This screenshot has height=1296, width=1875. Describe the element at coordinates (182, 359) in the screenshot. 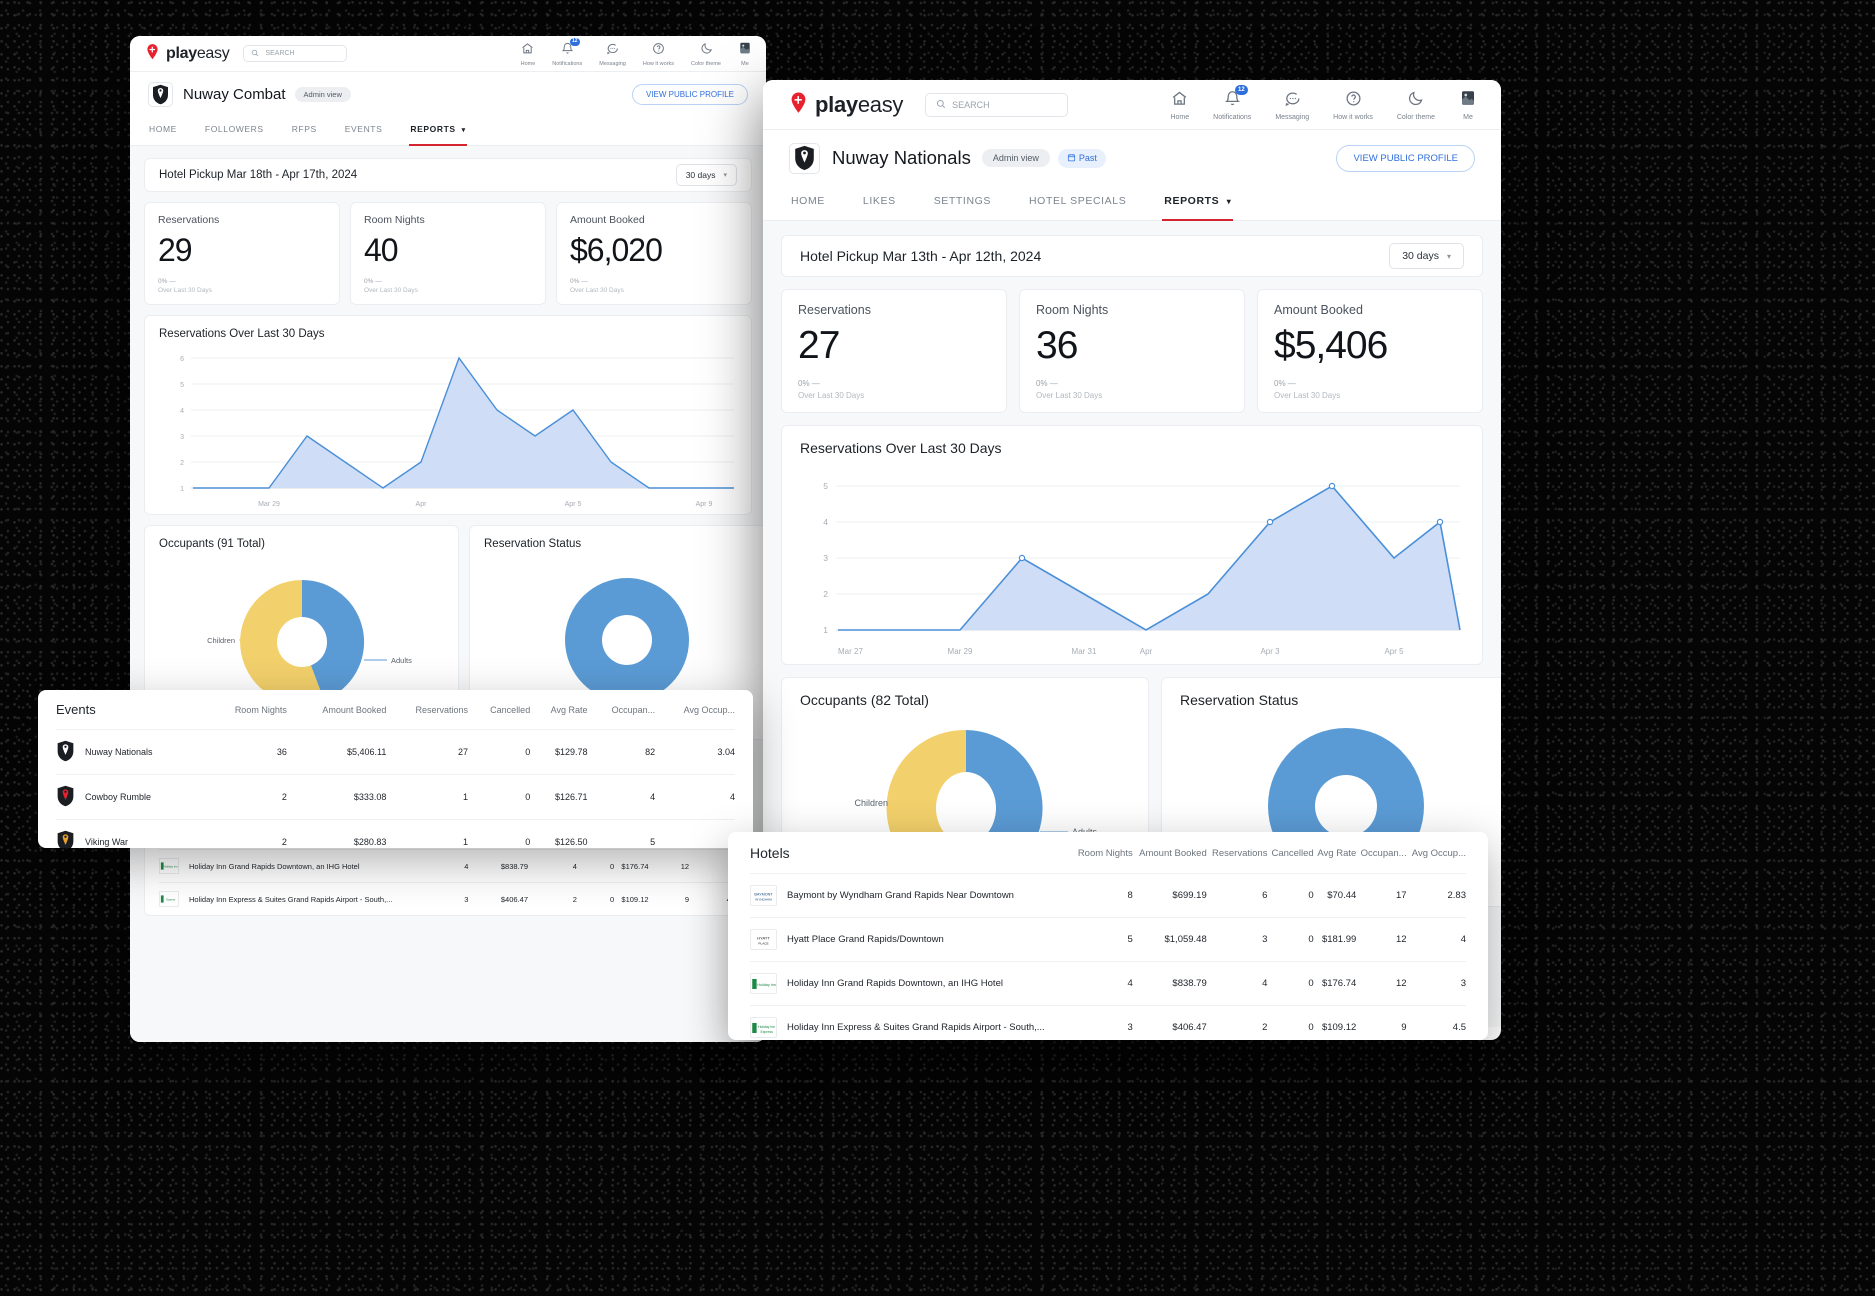

I see `svg-text: 6` at that location.